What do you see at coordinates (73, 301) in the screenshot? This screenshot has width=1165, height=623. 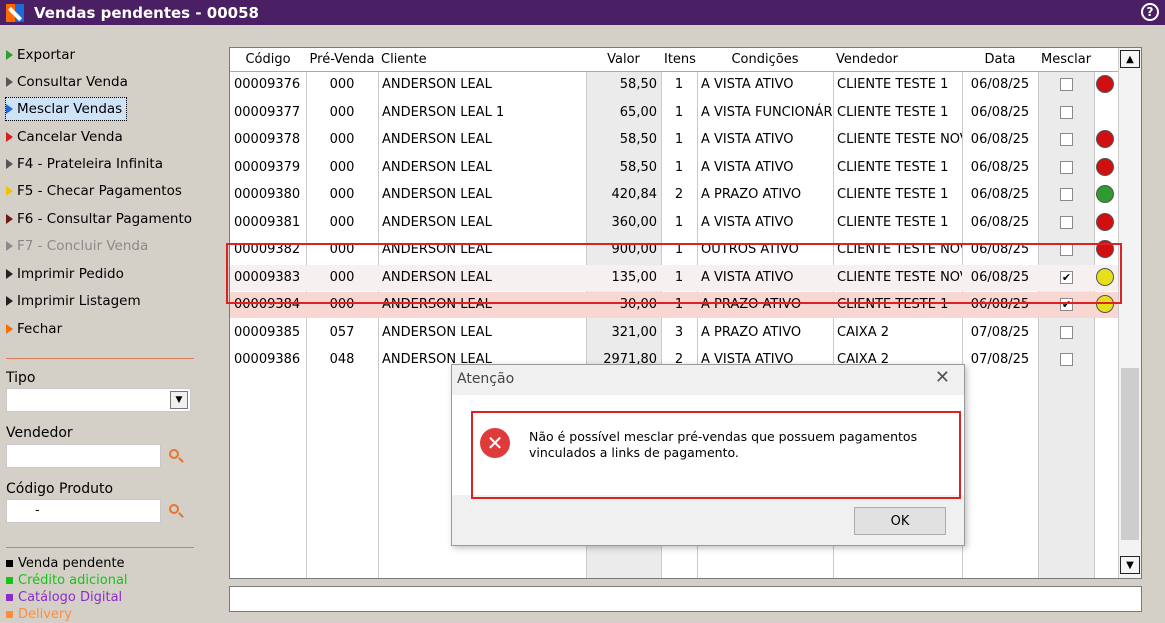 I see `menu-item: Imprimir Listagem` at bounding box center [73, 301].